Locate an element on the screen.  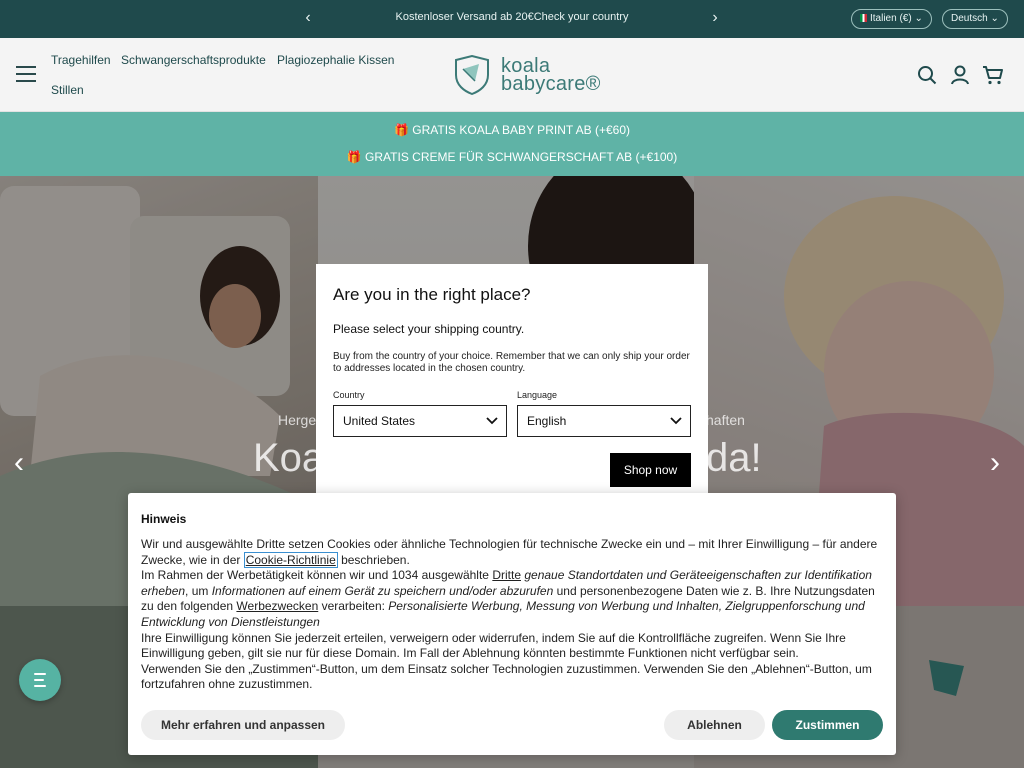
announcement-next-icon: › is located at coordinates (715, 18).